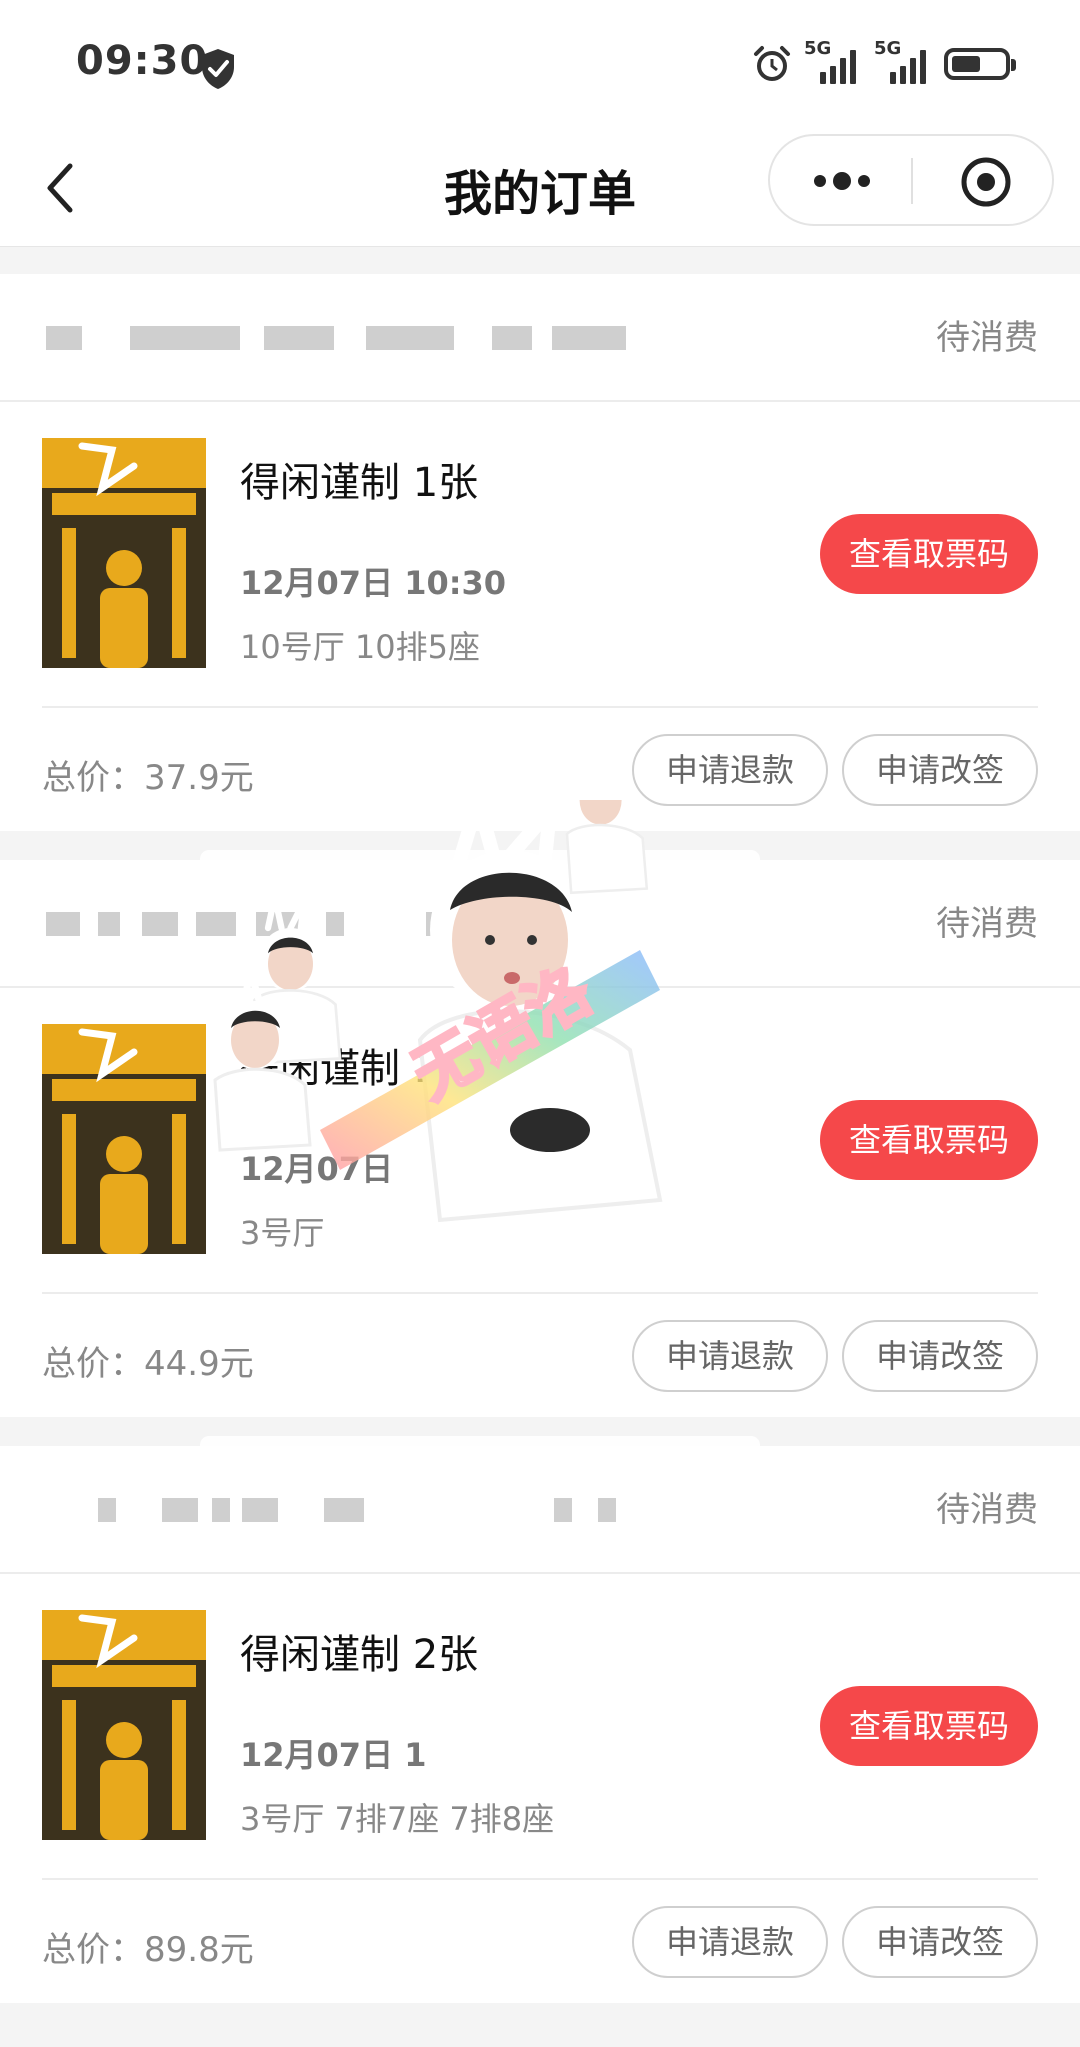 The height and width of the screenshot is (2047, 1080). What do you see at coordinates (980, 64) in the screenshot?
I see `battery-icon` at bounding box center [980, 64].